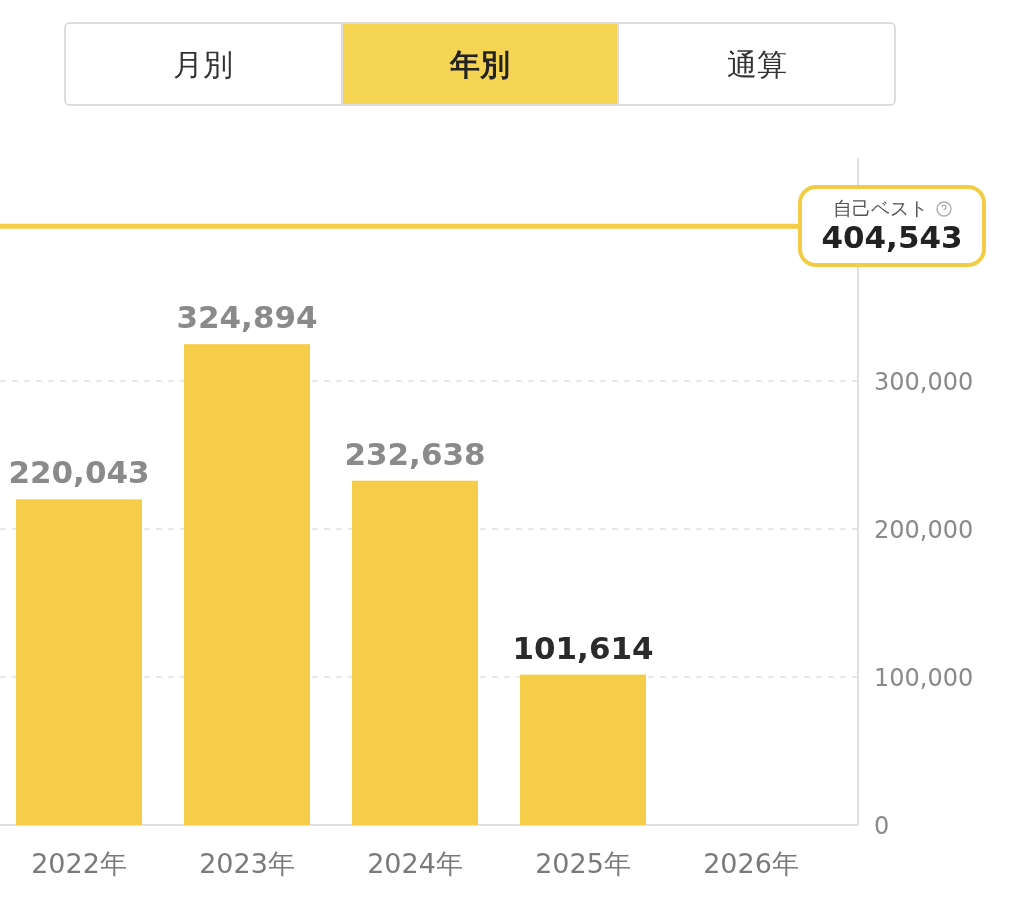  What do you see at coordinates (751, 863) in the screenshot?
I see `year-label: 2026年` at bounding box center [751, 863].